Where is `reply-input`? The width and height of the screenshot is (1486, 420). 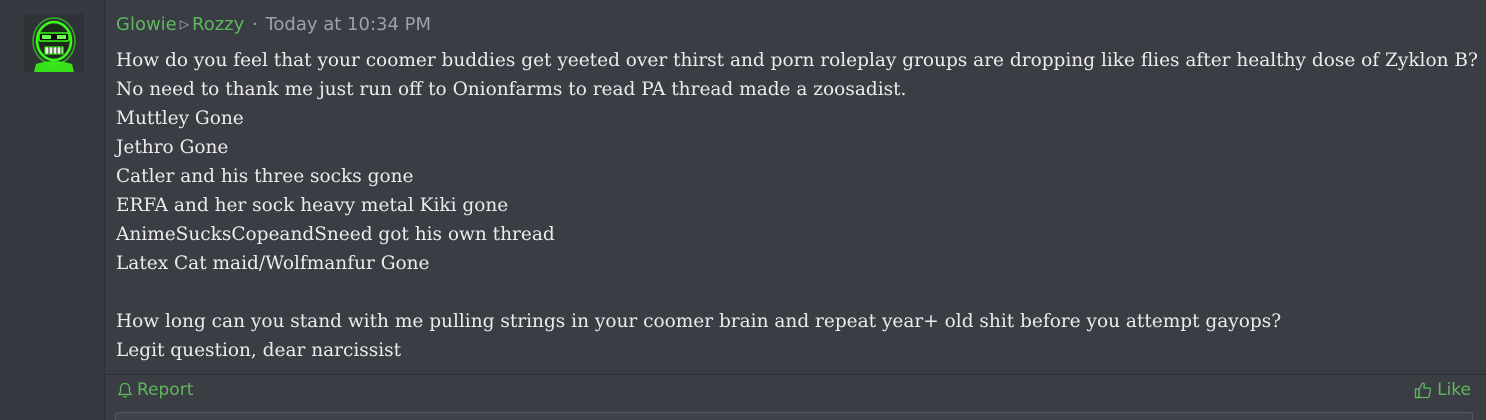 reply-input is located at coordinates (794, 416).